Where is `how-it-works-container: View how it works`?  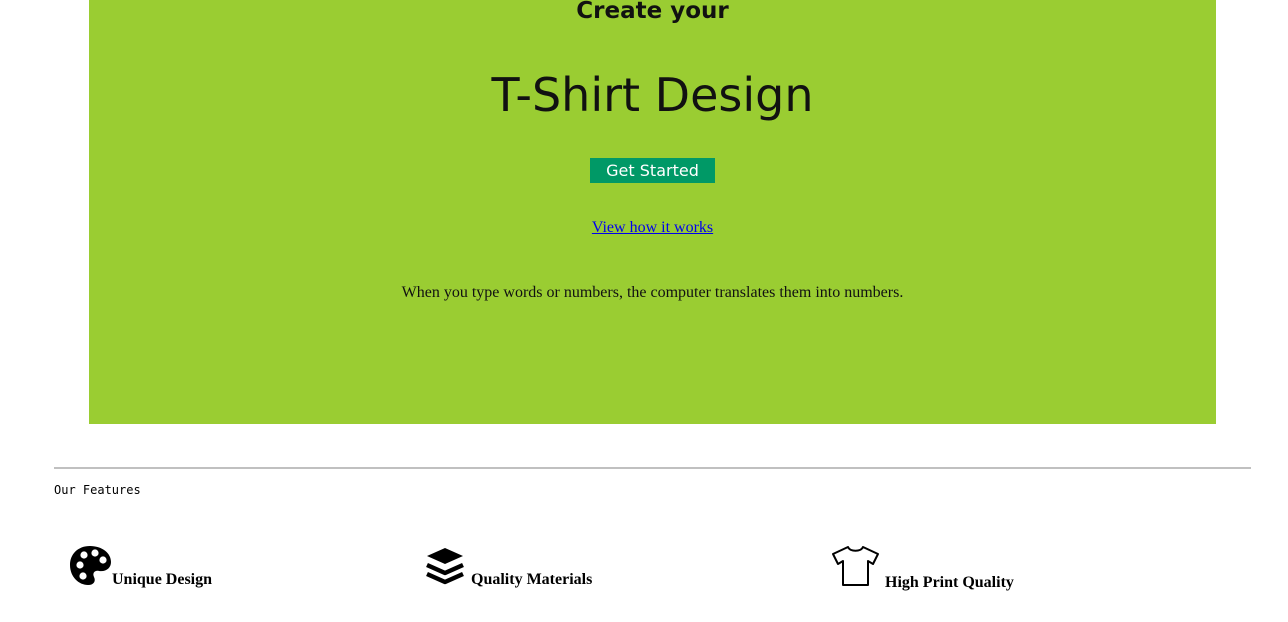 how-it-works-container: View how it works is located at coordinates (652, 228).